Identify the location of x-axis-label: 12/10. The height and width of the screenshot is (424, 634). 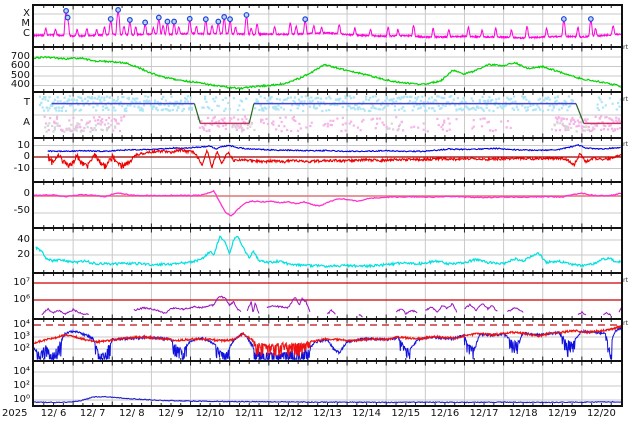
(210, 413).